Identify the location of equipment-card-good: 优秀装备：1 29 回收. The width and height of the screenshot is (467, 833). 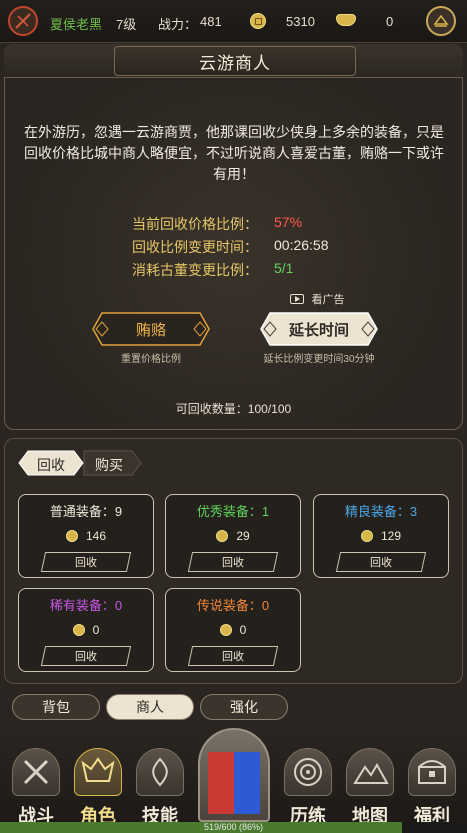
(233, 536).